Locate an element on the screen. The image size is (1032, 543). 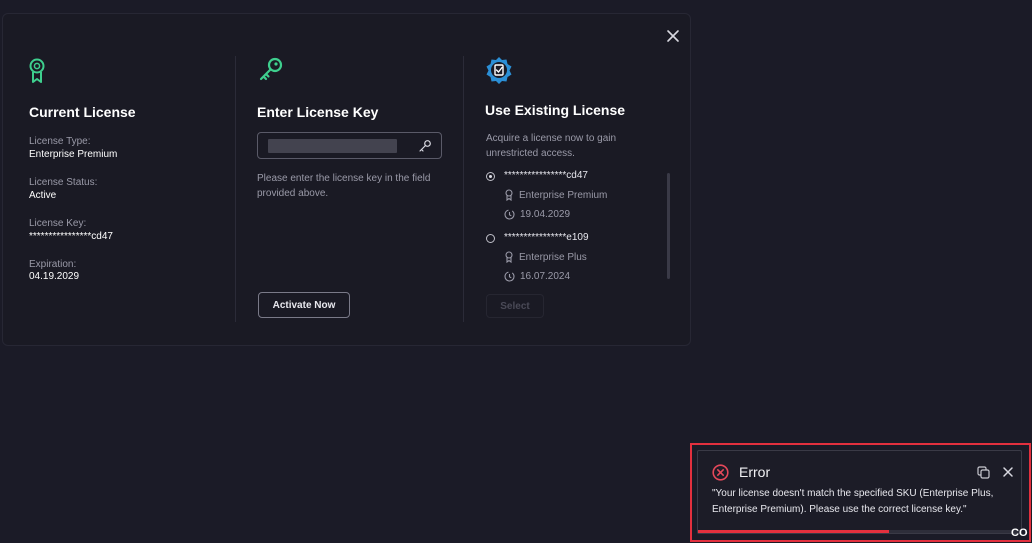
license-type-value: Enterprise Premium is located at coordinates (73, 154).